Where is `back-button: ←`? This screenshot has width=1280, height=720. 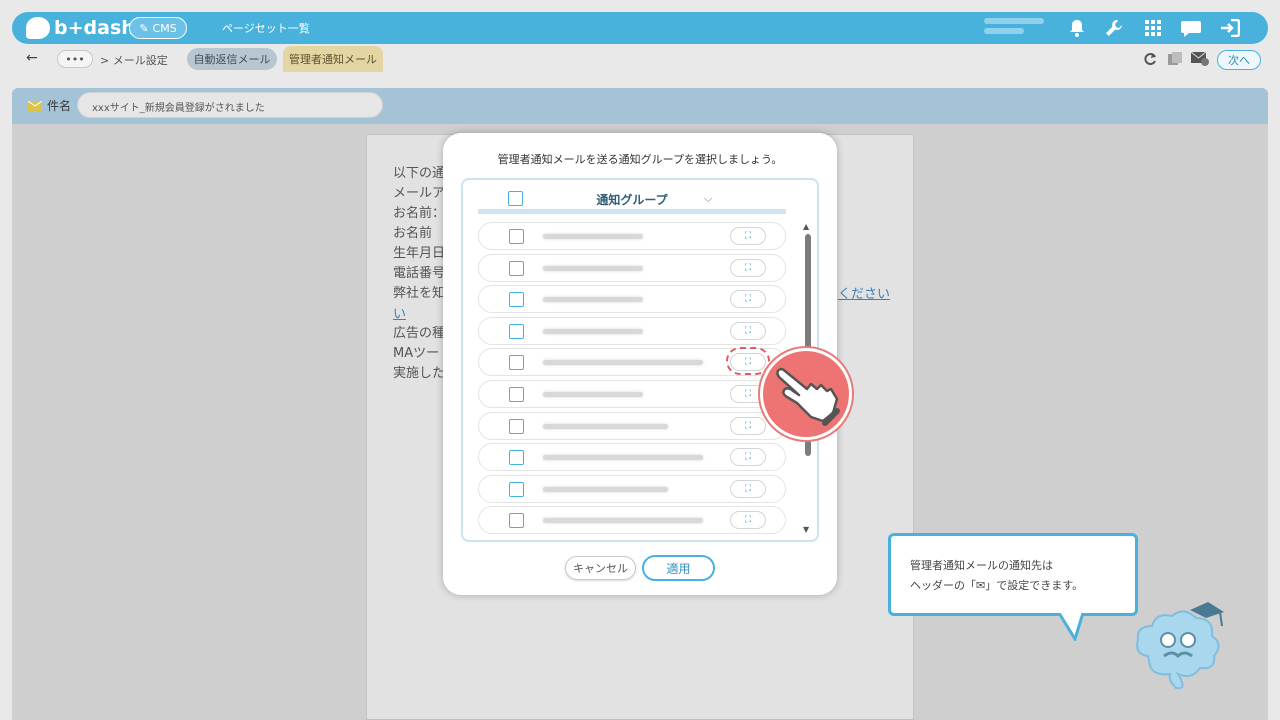 back-button: ← is located at coordinates (32, 58).